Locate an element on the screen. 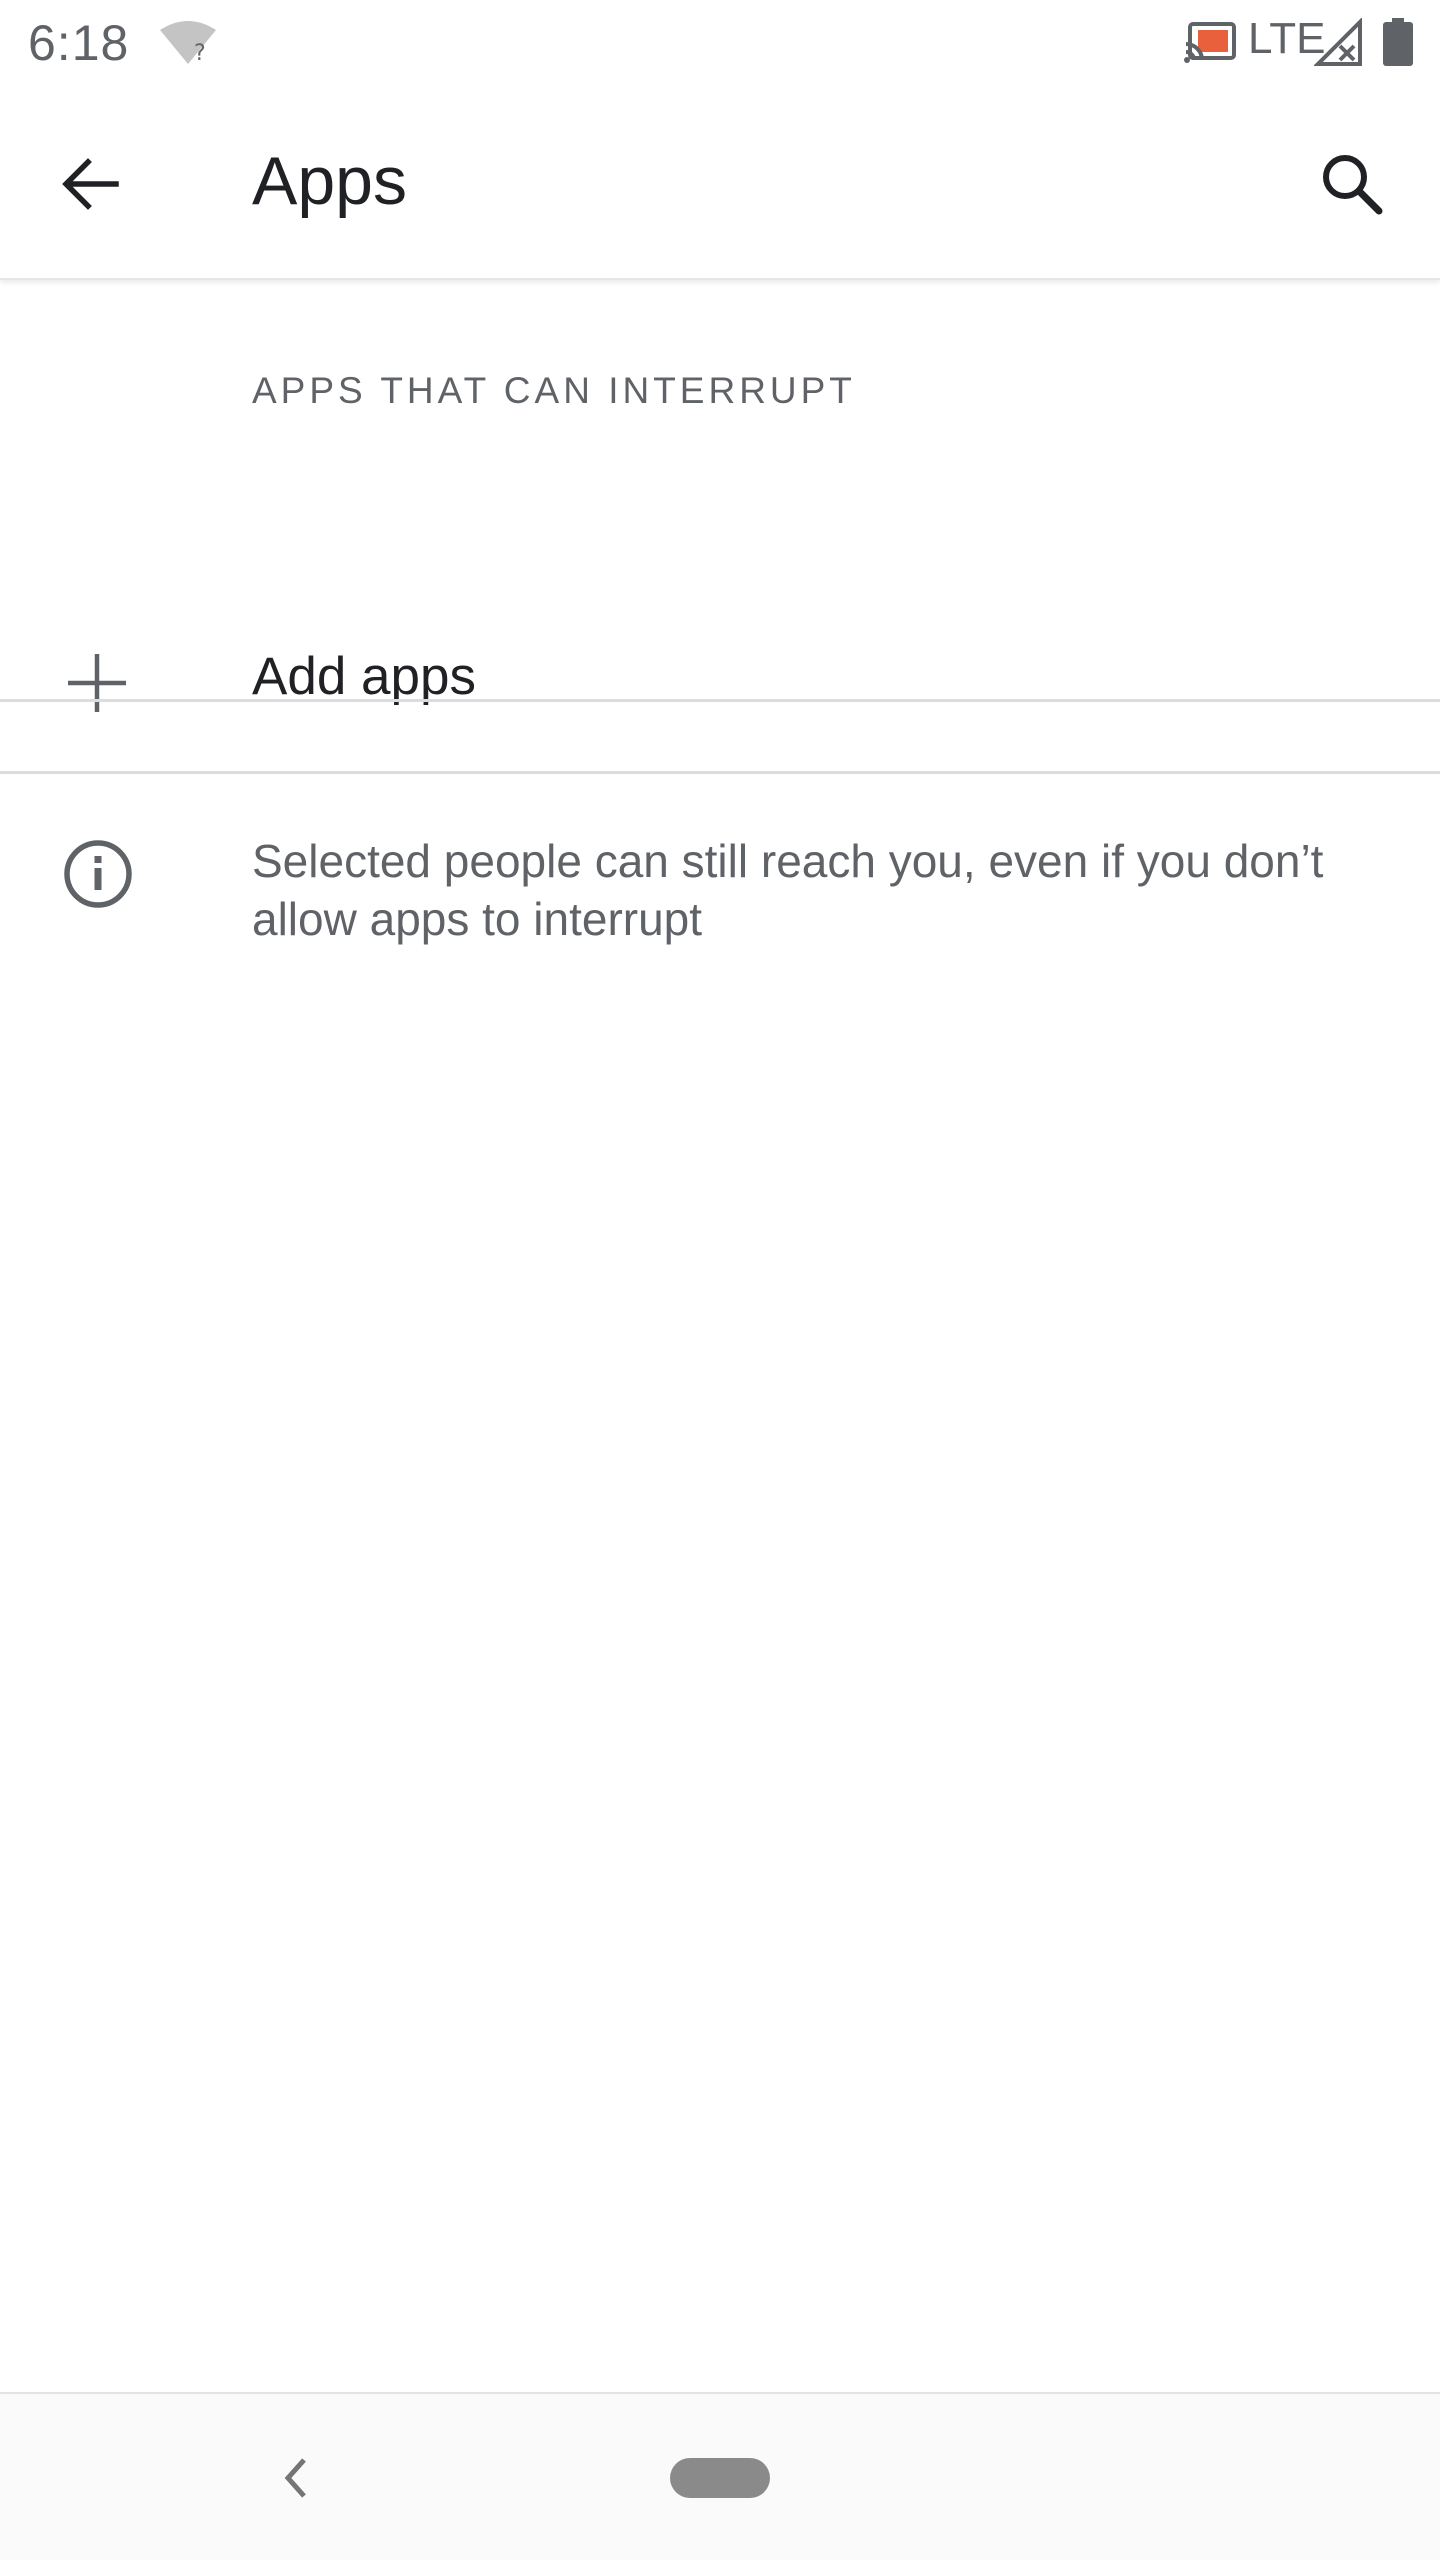  status-time: 6:18 is located at coordinates (79, 43).